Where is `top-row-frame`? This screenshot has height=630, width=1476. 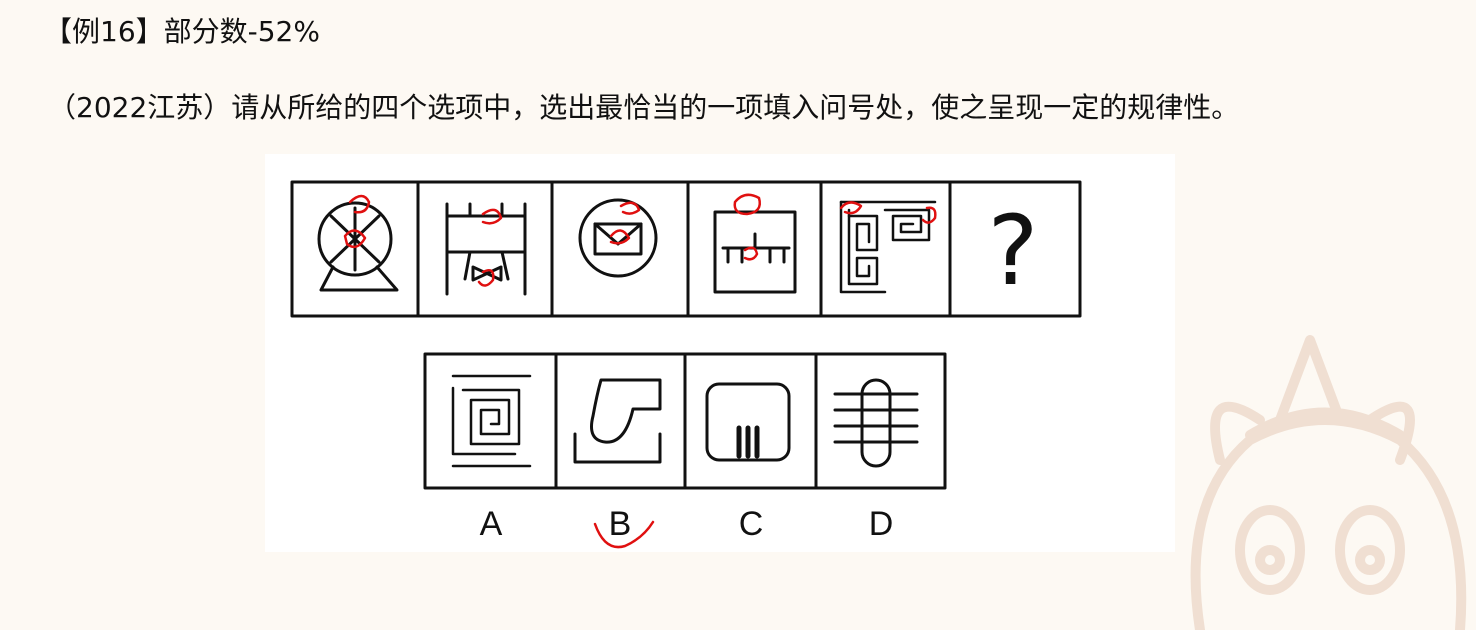
top-row-frame is located at coordinates (686, 249).